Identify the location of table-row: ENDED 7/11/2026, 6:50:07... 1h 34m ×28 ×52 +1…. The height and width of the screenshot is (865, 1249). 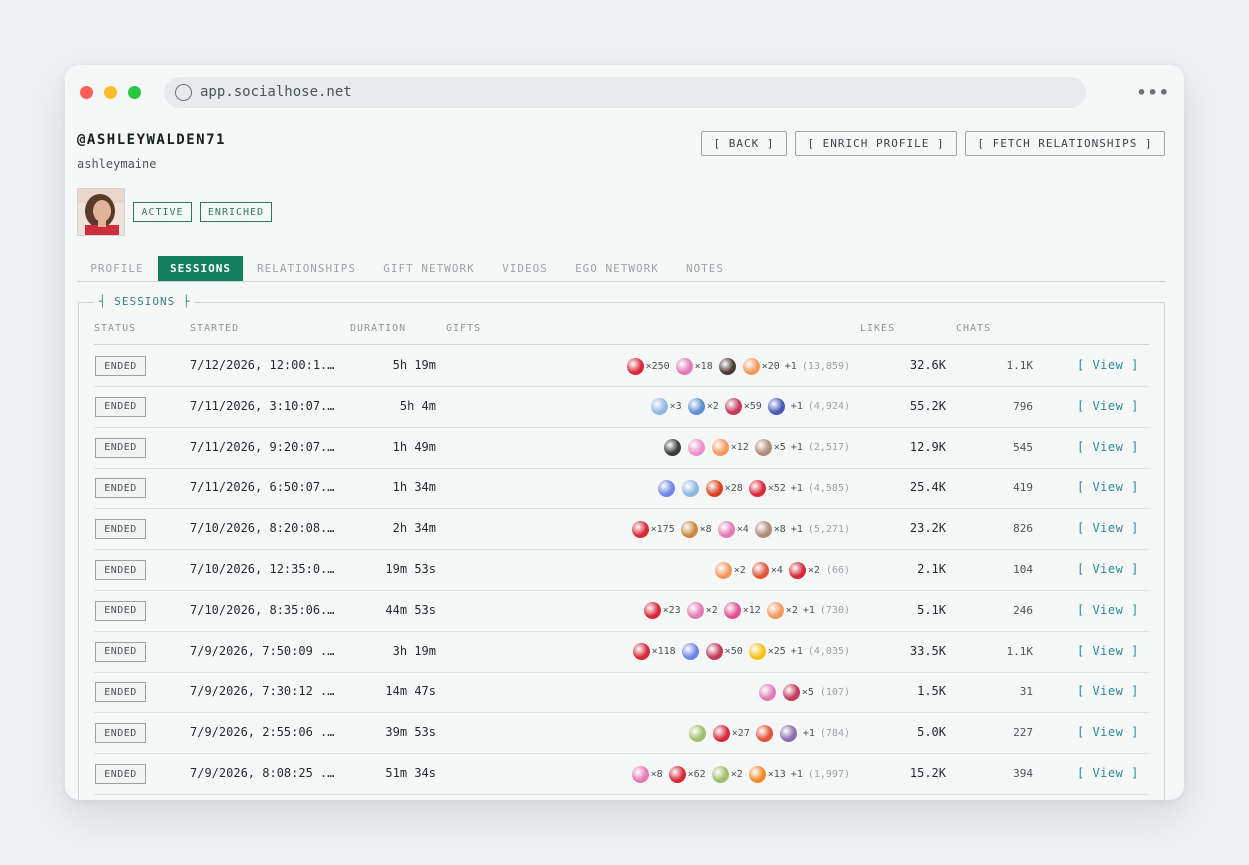
(621, 489).